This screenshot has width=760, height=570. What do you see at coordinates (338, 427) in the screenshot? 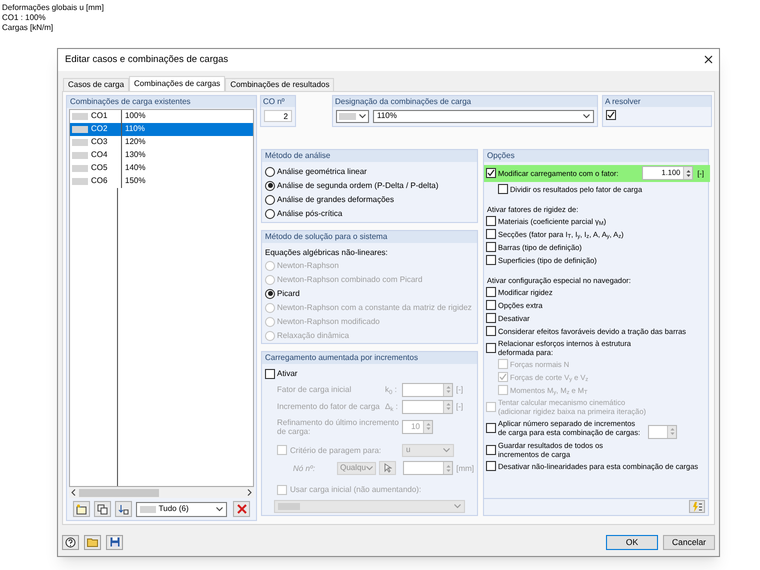
I see `option-label: Refinamento do último incremento de carga:` at bounding box center [338, 427].